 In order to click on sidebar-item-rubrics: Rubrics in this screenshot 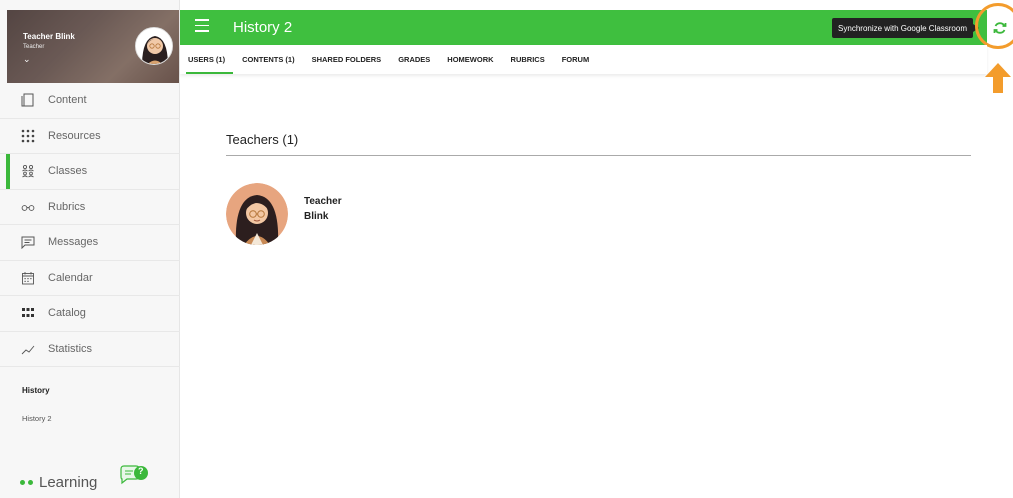, I will do `click(90, 207)`.